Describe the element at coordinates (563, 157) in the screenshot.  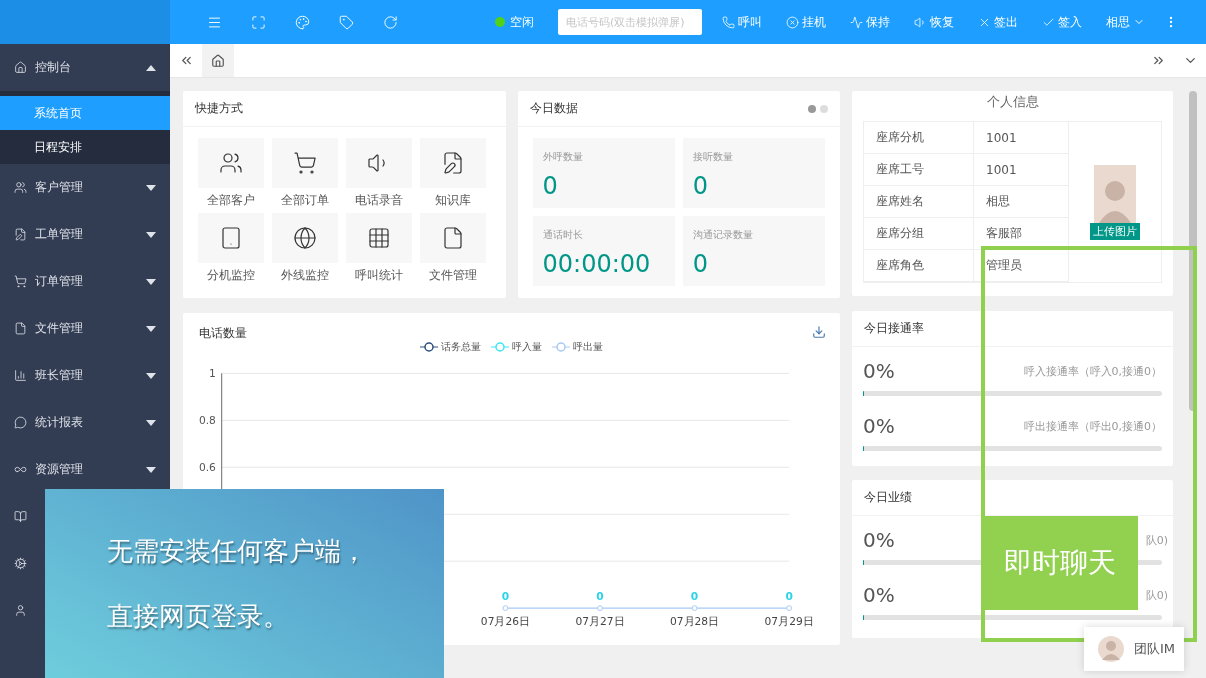
I see `stat-label: 外呼数量` at that location.